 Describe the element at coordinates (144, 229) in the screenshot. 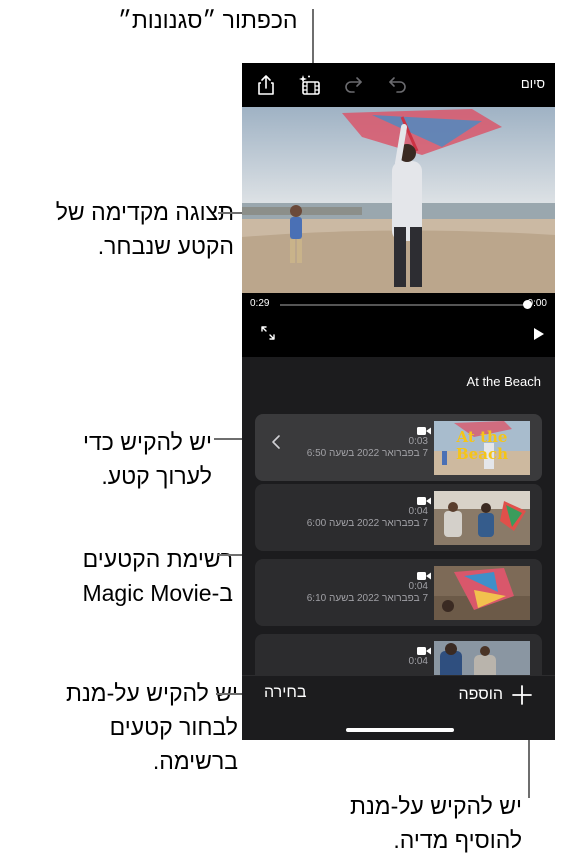

I see `callout-preview: תצוגה מקדימה של הקטע שנבחר.` at that location.